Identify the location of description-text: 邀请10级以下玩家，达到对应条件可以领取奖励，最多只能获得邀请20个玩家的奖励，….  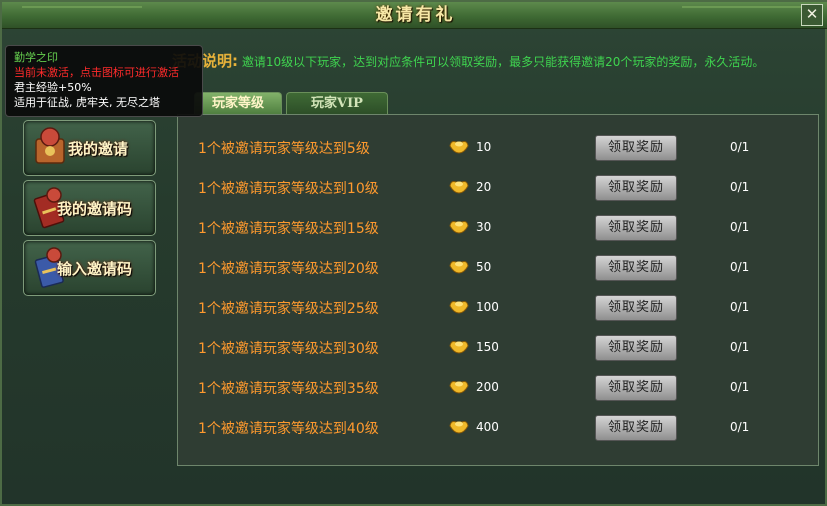
(503, 62).